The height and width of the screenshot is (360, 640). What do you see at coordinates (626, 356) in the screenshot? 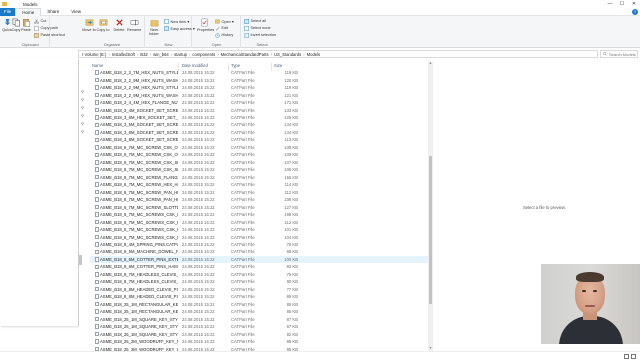
I see `details-view-icon` at bounding box center [626, 356].